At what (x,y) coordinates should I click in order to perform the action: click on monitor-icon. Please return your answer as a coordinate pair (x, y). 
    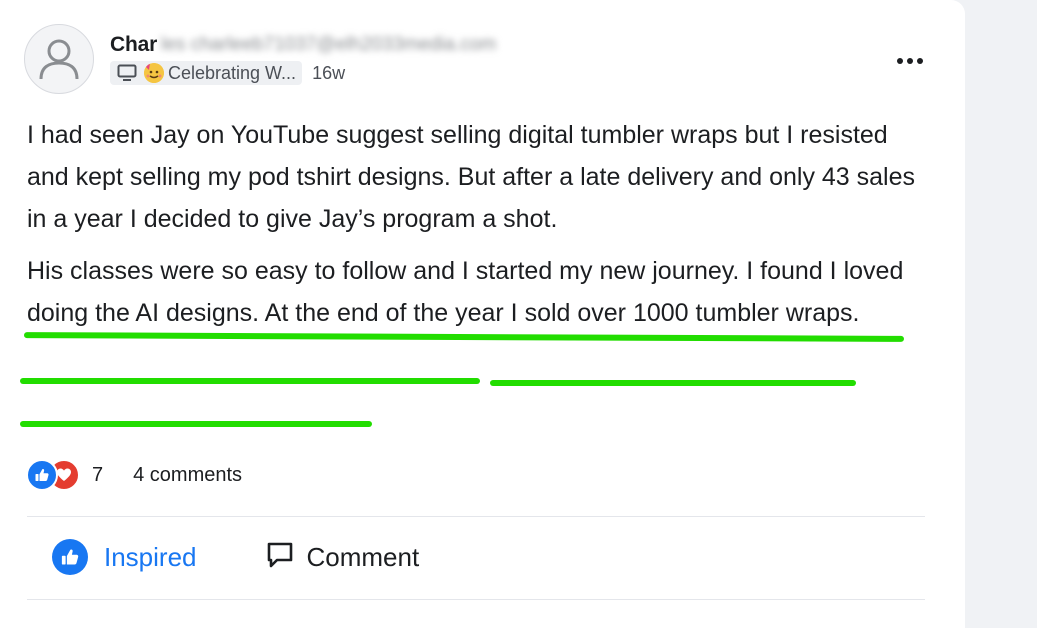
    Looking at the image, I should click on (127, 73).